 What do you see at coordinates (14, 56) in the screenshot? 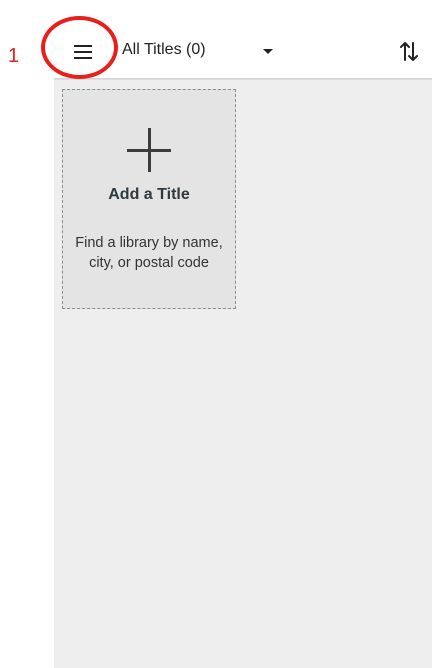
I see `step-number-label: 1` at bounding box center [14, 56].